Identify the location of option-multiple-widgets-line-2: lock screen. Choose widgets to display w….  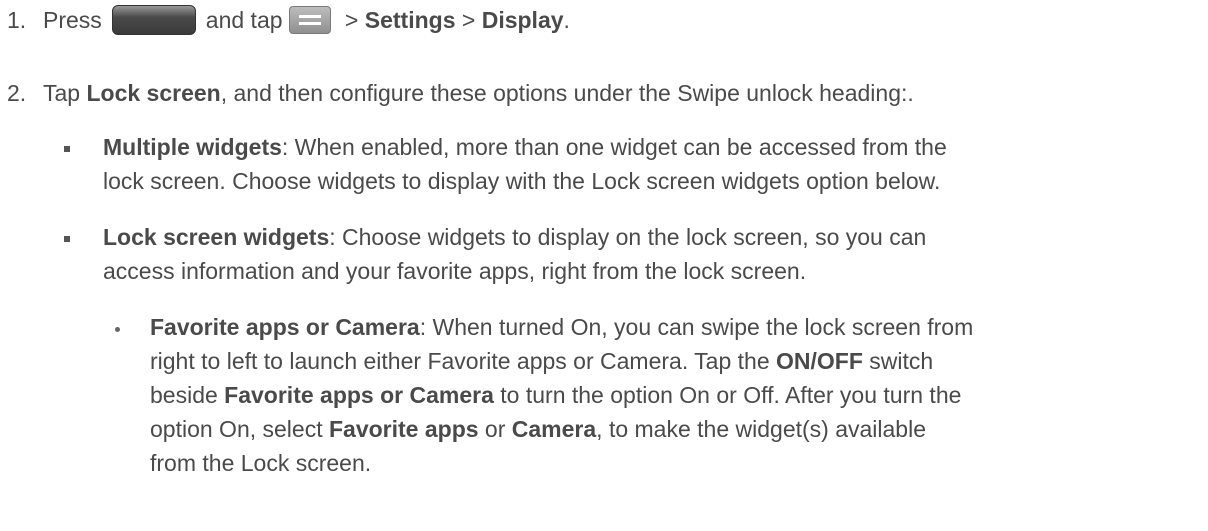
(522, 181).